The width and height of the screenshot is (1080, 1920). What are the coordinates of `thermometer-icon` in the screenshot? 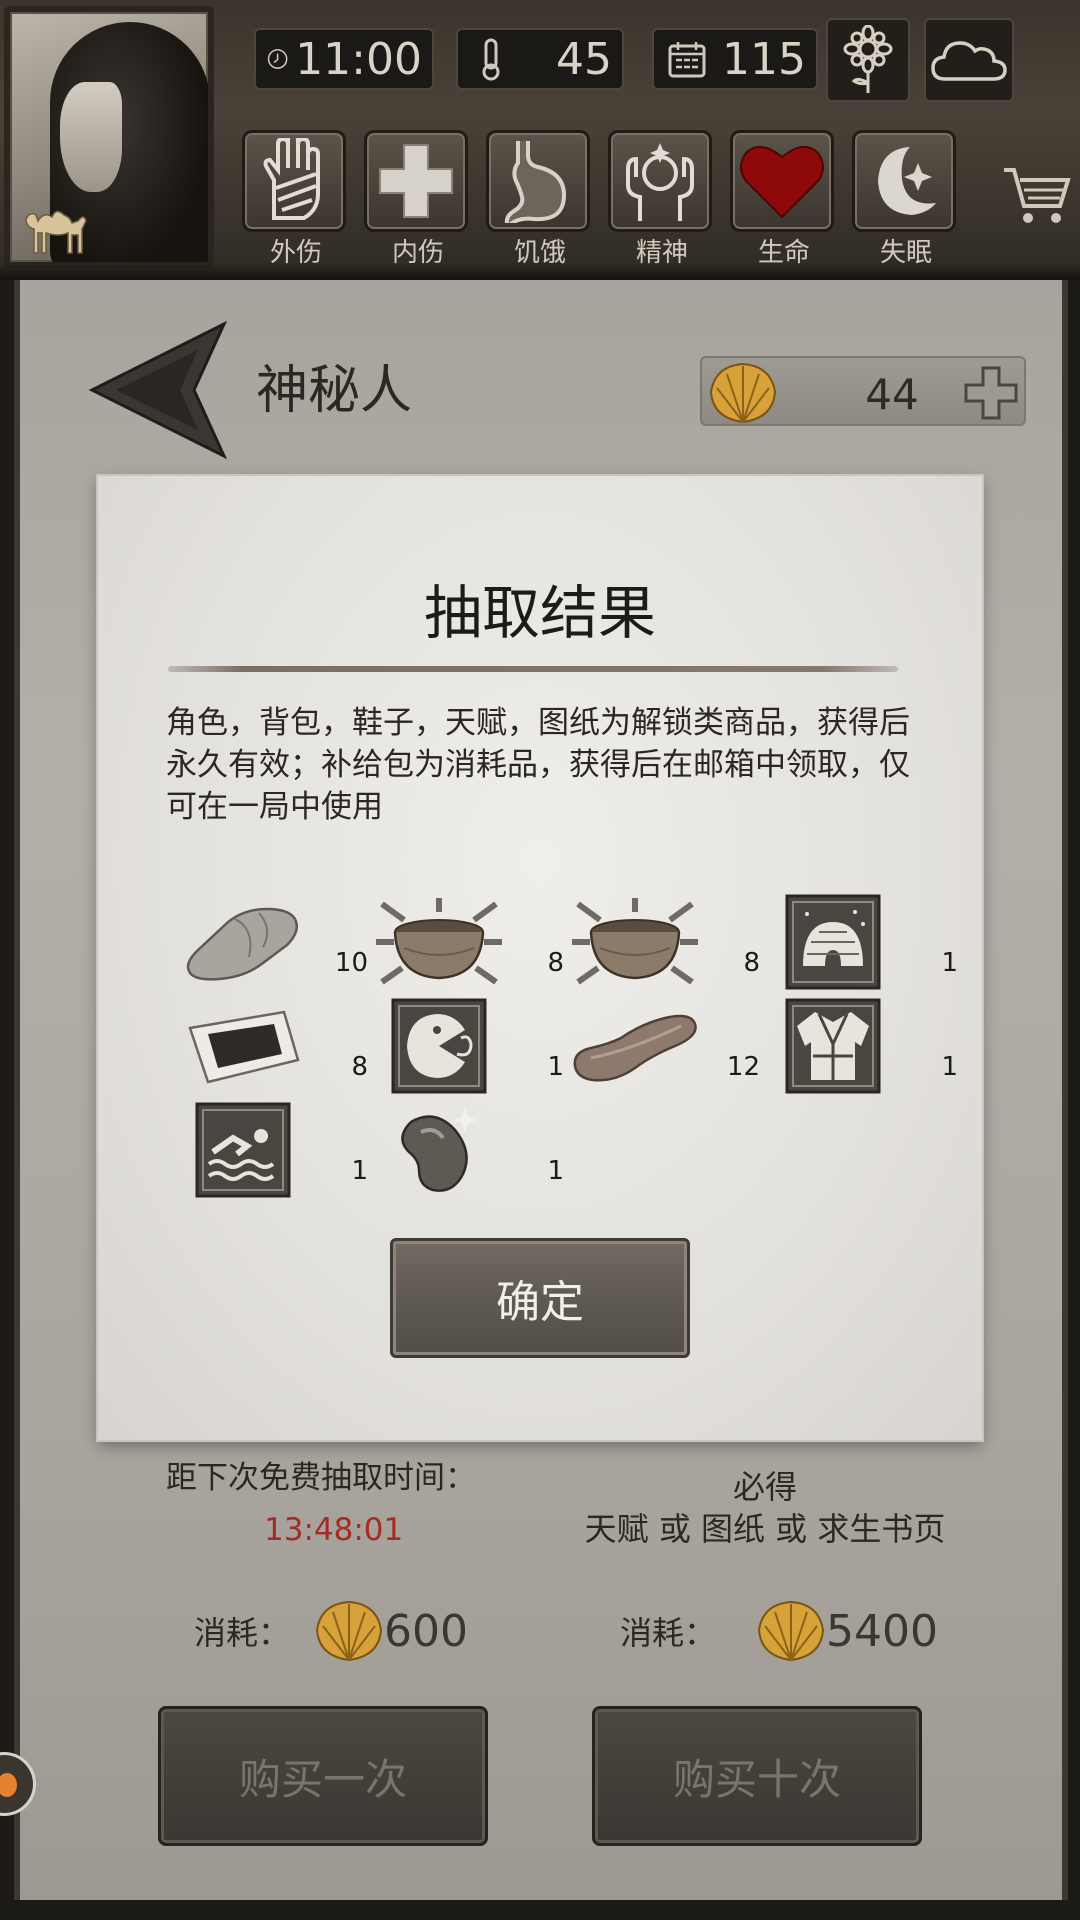 It's located at (491, 59).